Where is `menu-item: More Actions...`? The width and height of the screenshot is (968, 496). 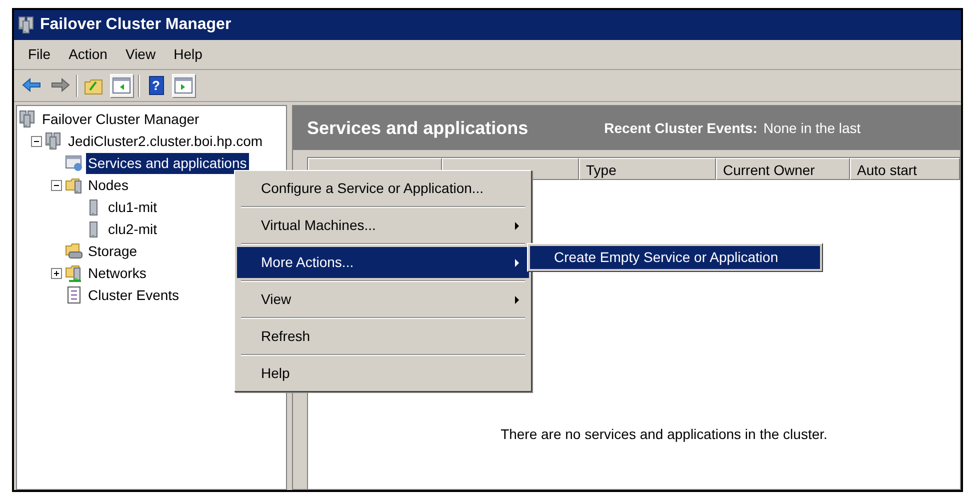 menu-item: More Actions... is located at coordinates (383, 262).